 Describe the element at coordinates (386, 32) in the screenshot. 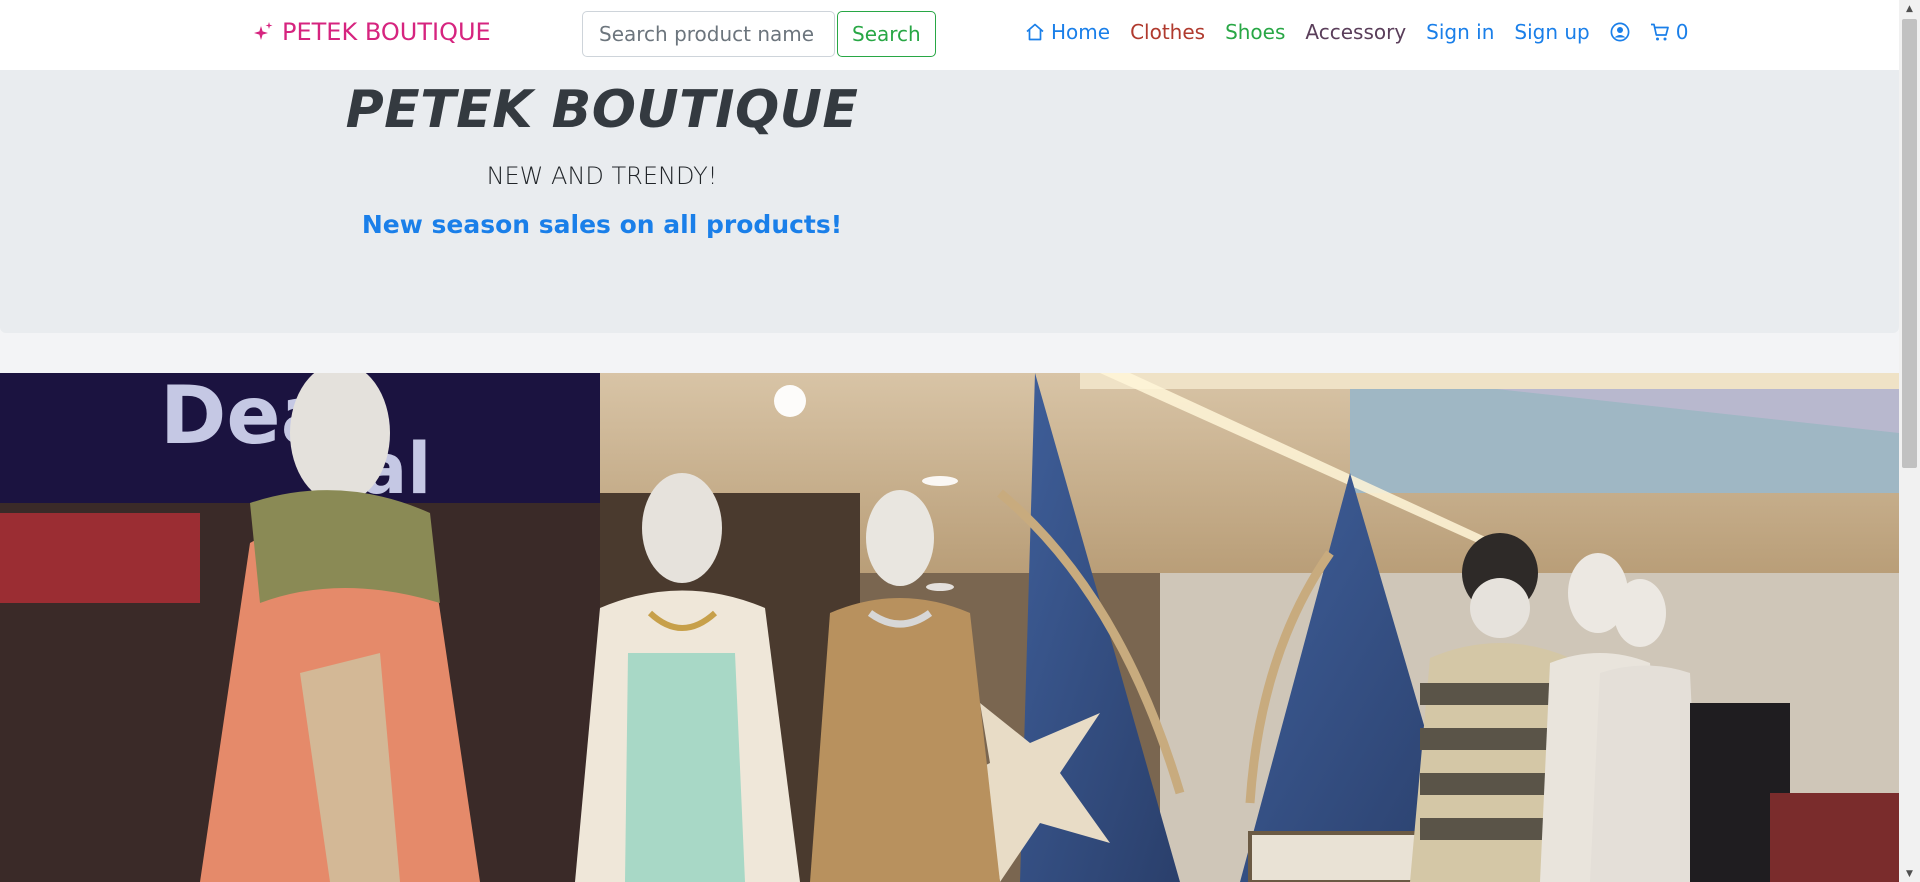

I see `brand-name: PETEK BOUTIQUE` at that location.